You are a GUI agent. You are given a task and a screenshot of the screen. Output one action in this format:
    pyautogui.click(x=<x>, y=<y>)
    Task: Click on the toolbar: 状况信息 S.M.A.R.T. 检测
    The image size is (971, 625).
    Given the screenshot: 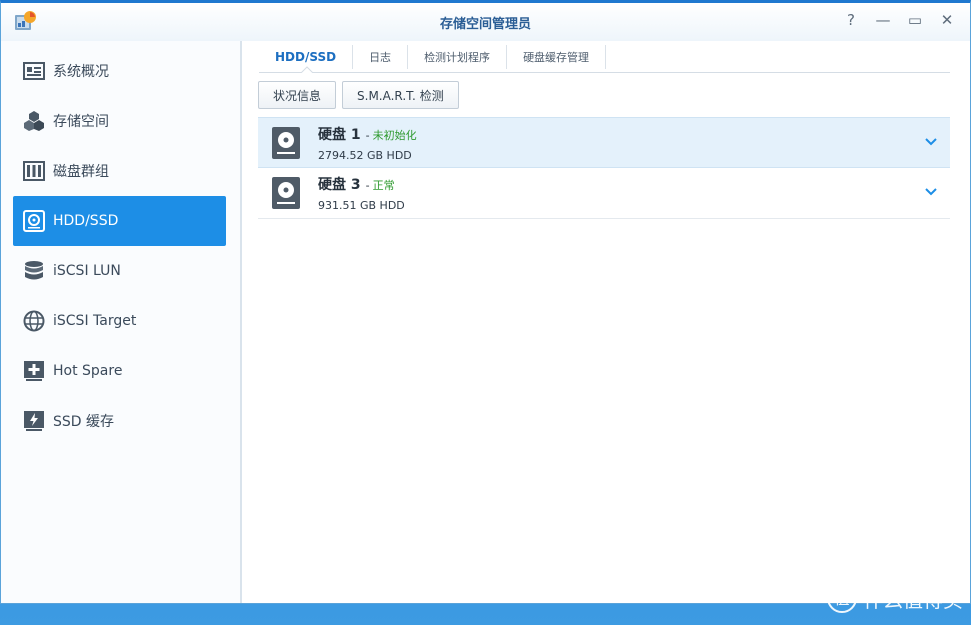 What is the action you would take?
    pyautogui.click(x=604, y=95)
    